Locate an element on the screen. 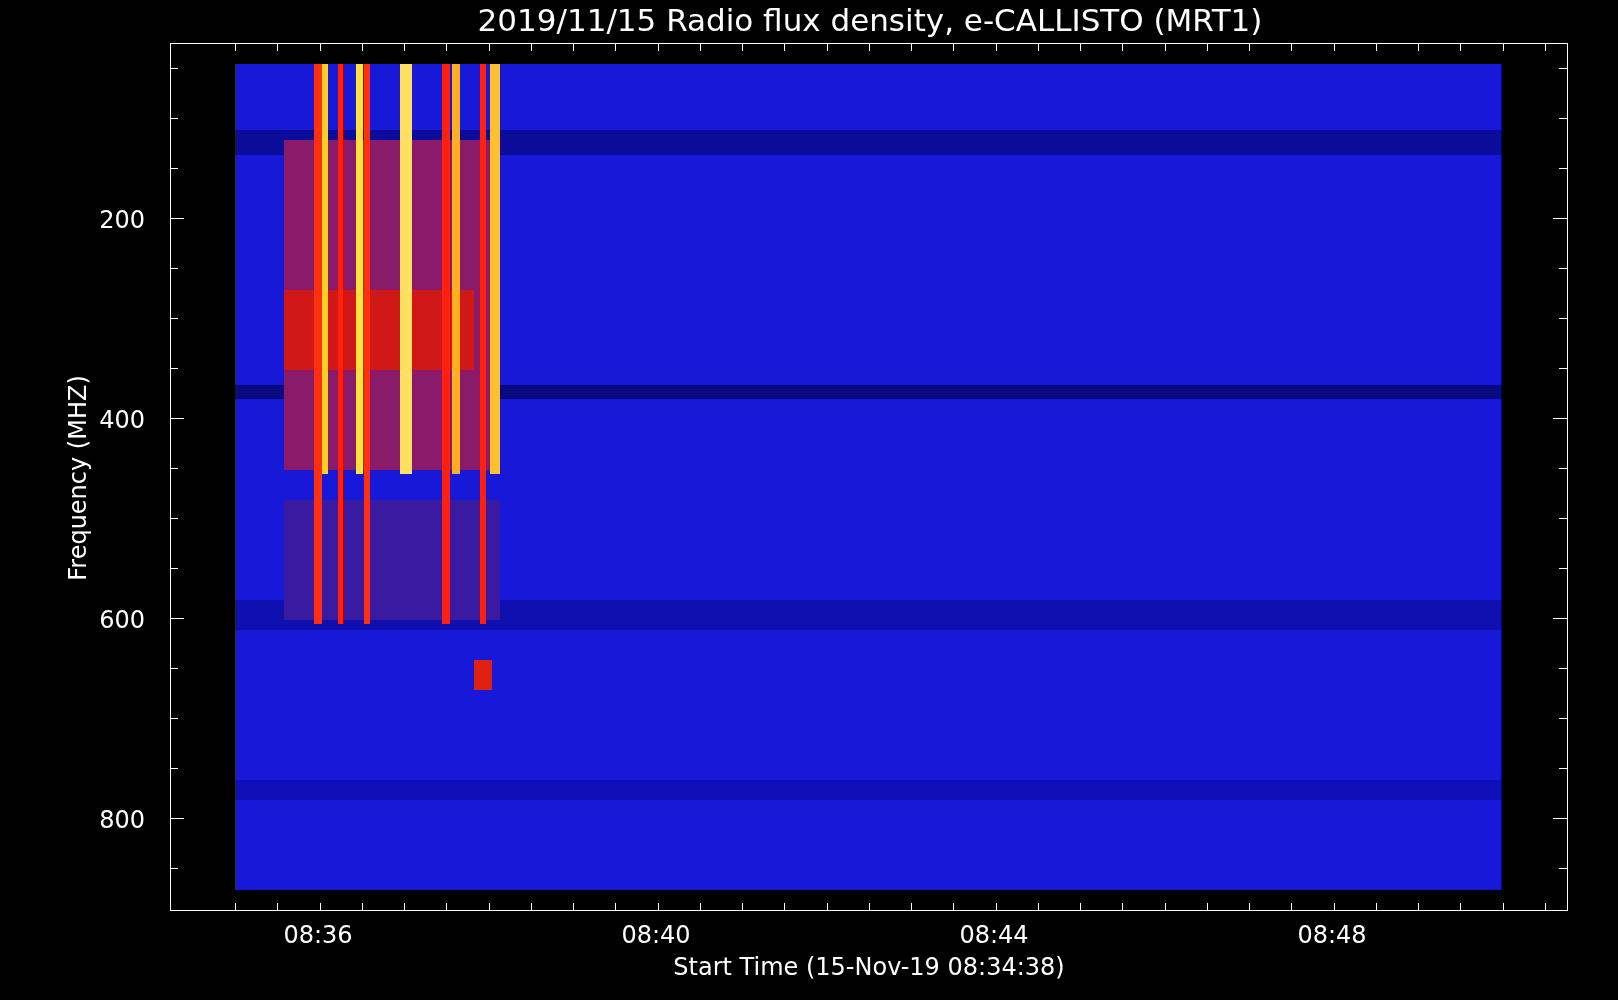  axis-title: Start Time (15-Nov-19 08:34:38) is located at coordinates (869, 967).